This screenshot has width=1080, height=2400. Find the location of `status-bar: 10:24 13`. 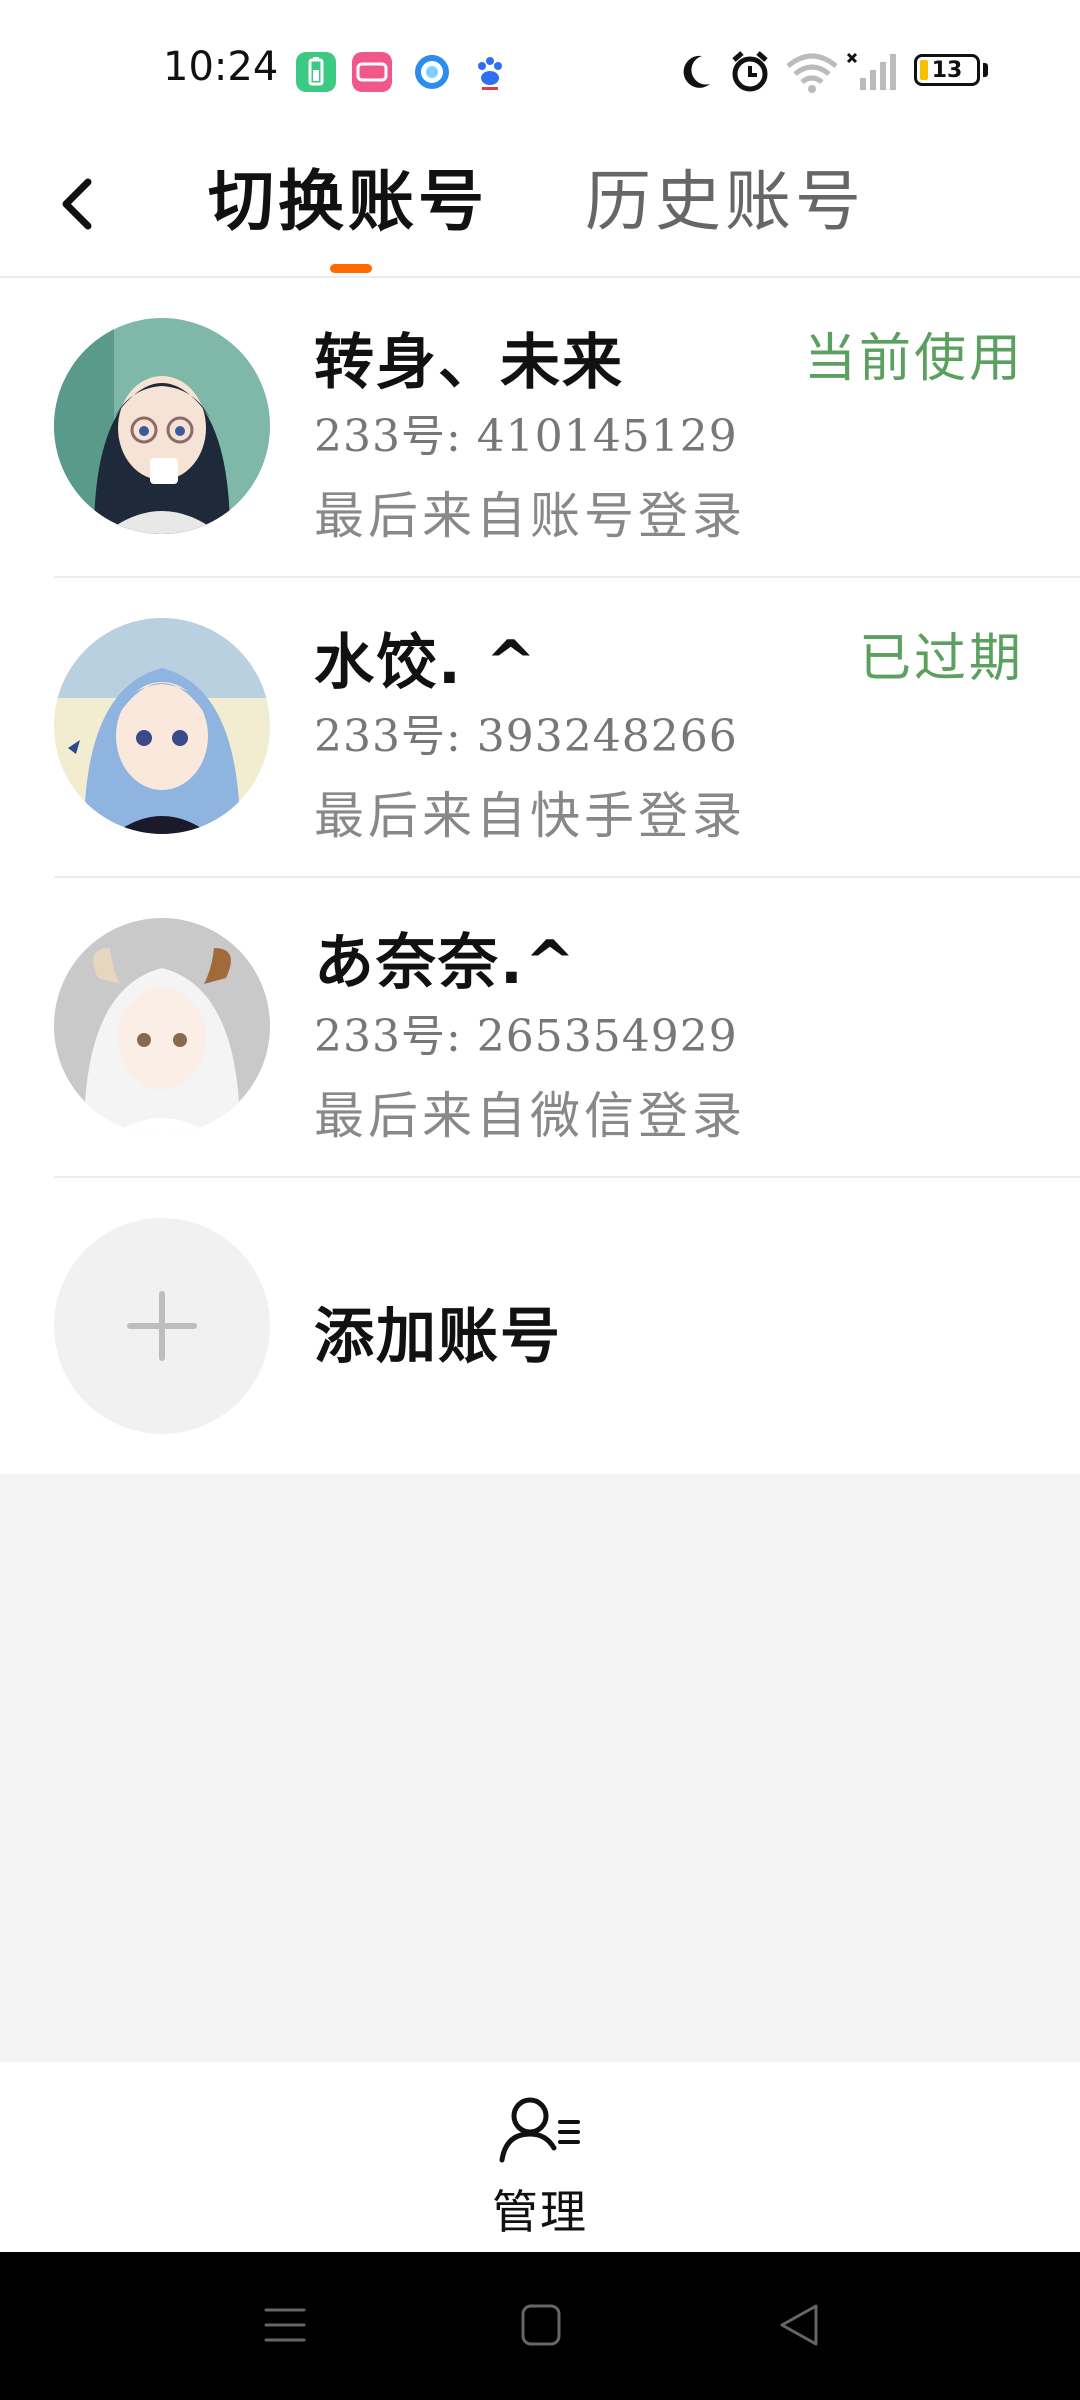

status-bar: 10:24 13 is located at coordinates (540, 70).